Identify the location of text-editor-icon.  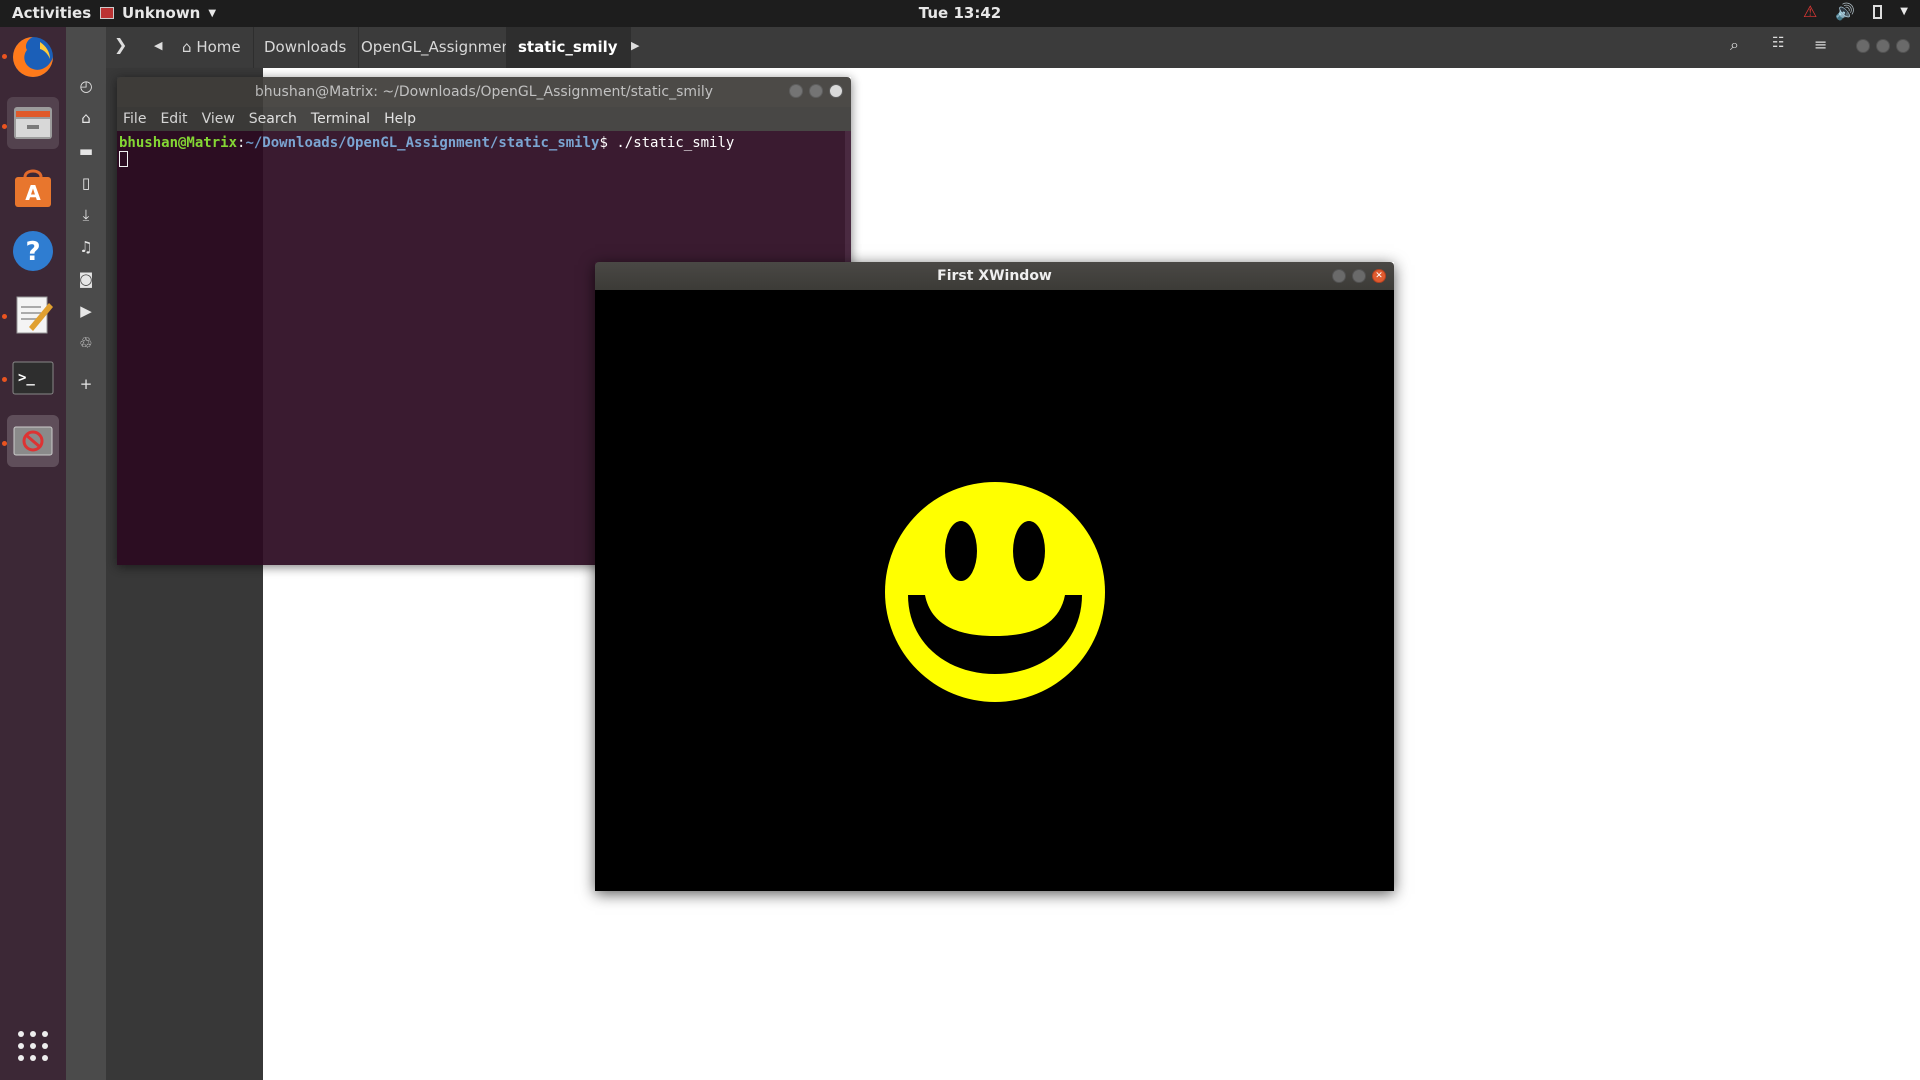
(34, 315).